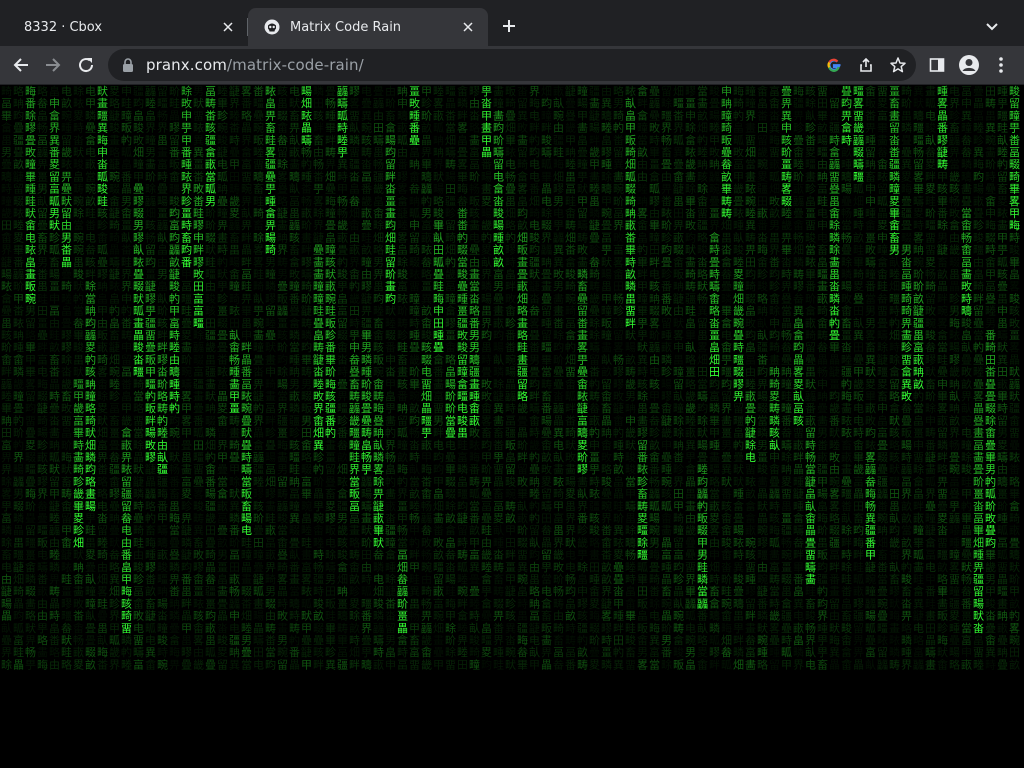 This screenshot has height=768, width=1024. I want to click on rain-glyph: 畫, so click(138, 323).